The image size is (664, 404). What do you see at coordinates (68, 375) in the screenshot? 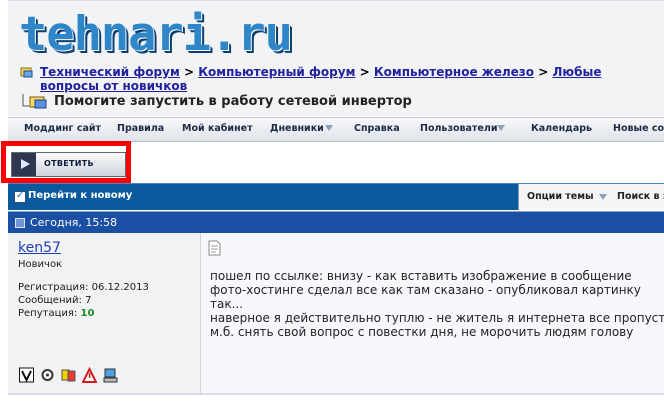
I see `warning-card-icon` at bounding box center [68, 375].